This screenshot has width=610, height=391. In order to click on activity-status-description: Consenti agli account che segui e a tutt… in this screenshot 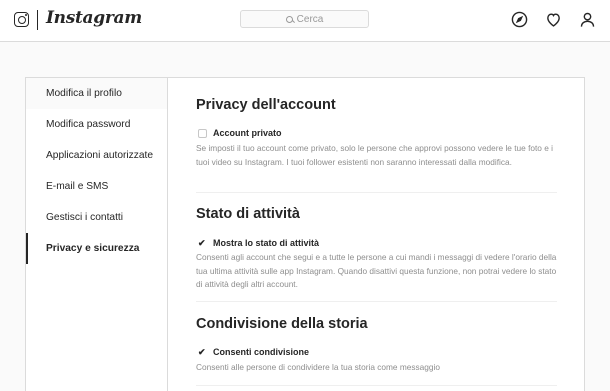, I will do `click(376, 270)`.